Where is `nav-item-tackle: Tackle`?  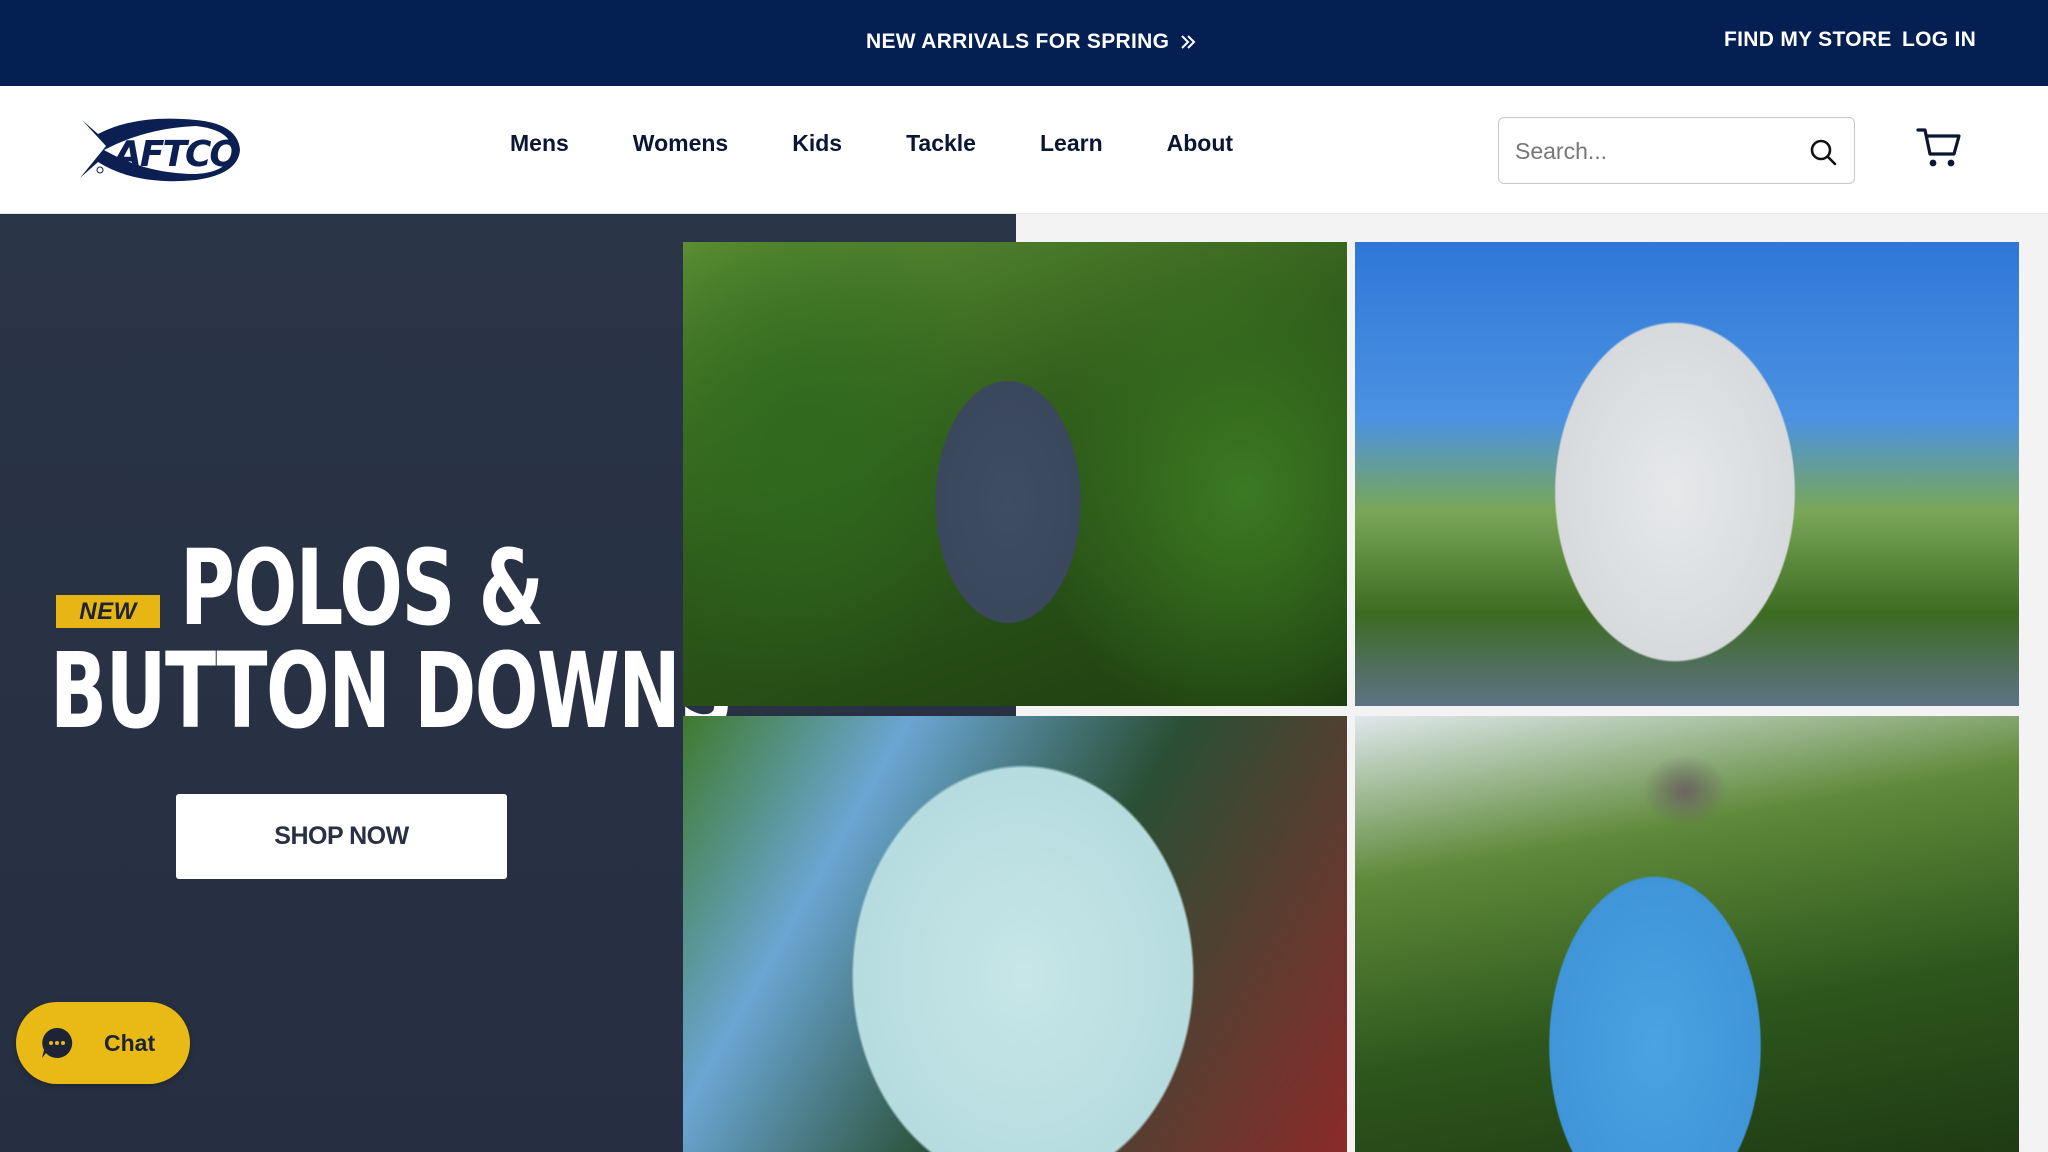
nav-item-tackle: Tackle is located at coordinates (941, 143).